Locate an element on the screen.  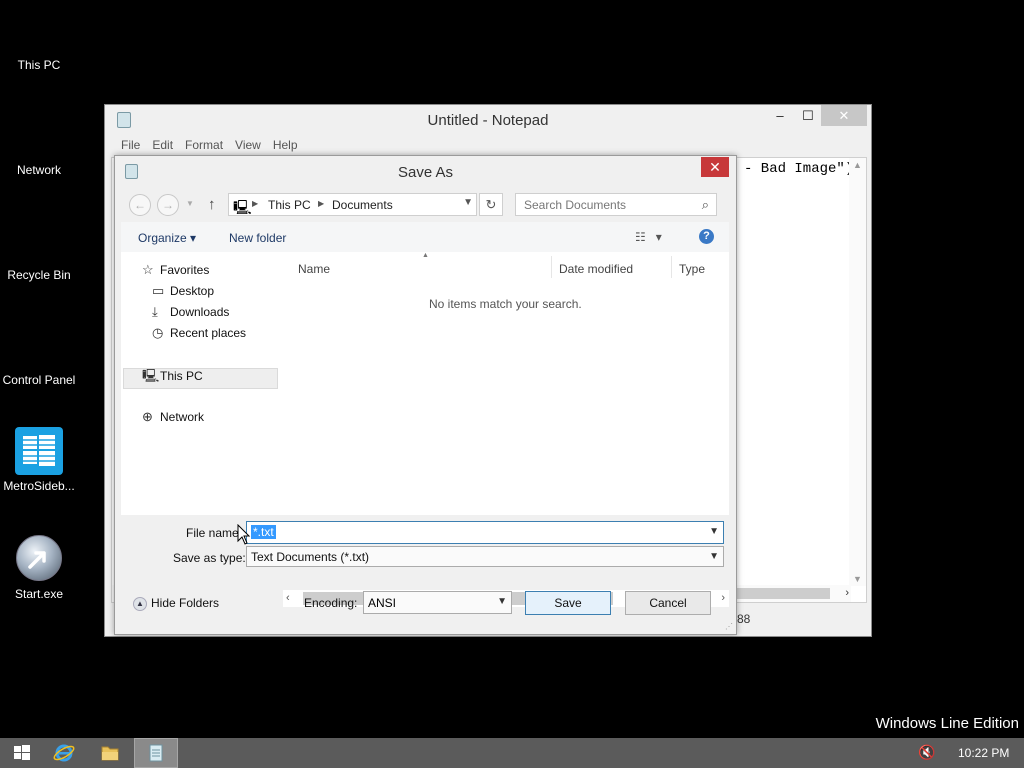
desktop-icon-recycle-bin: Recycle Bin is located at coordinates (39, 275).